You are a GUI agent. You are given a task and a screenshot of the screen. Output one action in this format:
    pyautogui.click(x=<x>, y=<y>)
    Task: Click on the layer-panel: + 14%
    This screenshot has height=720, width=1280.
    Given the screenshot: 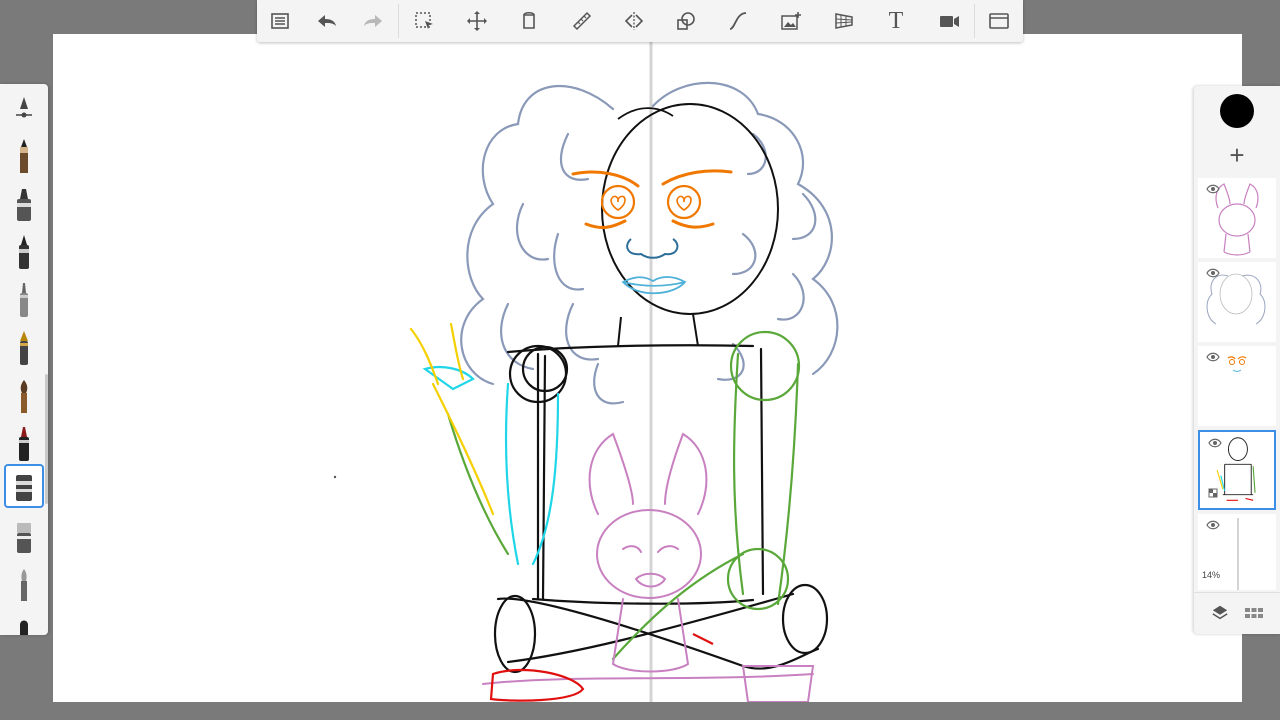 What is the action you would take?
    pyautogui.click(x=1237, y=360)
    